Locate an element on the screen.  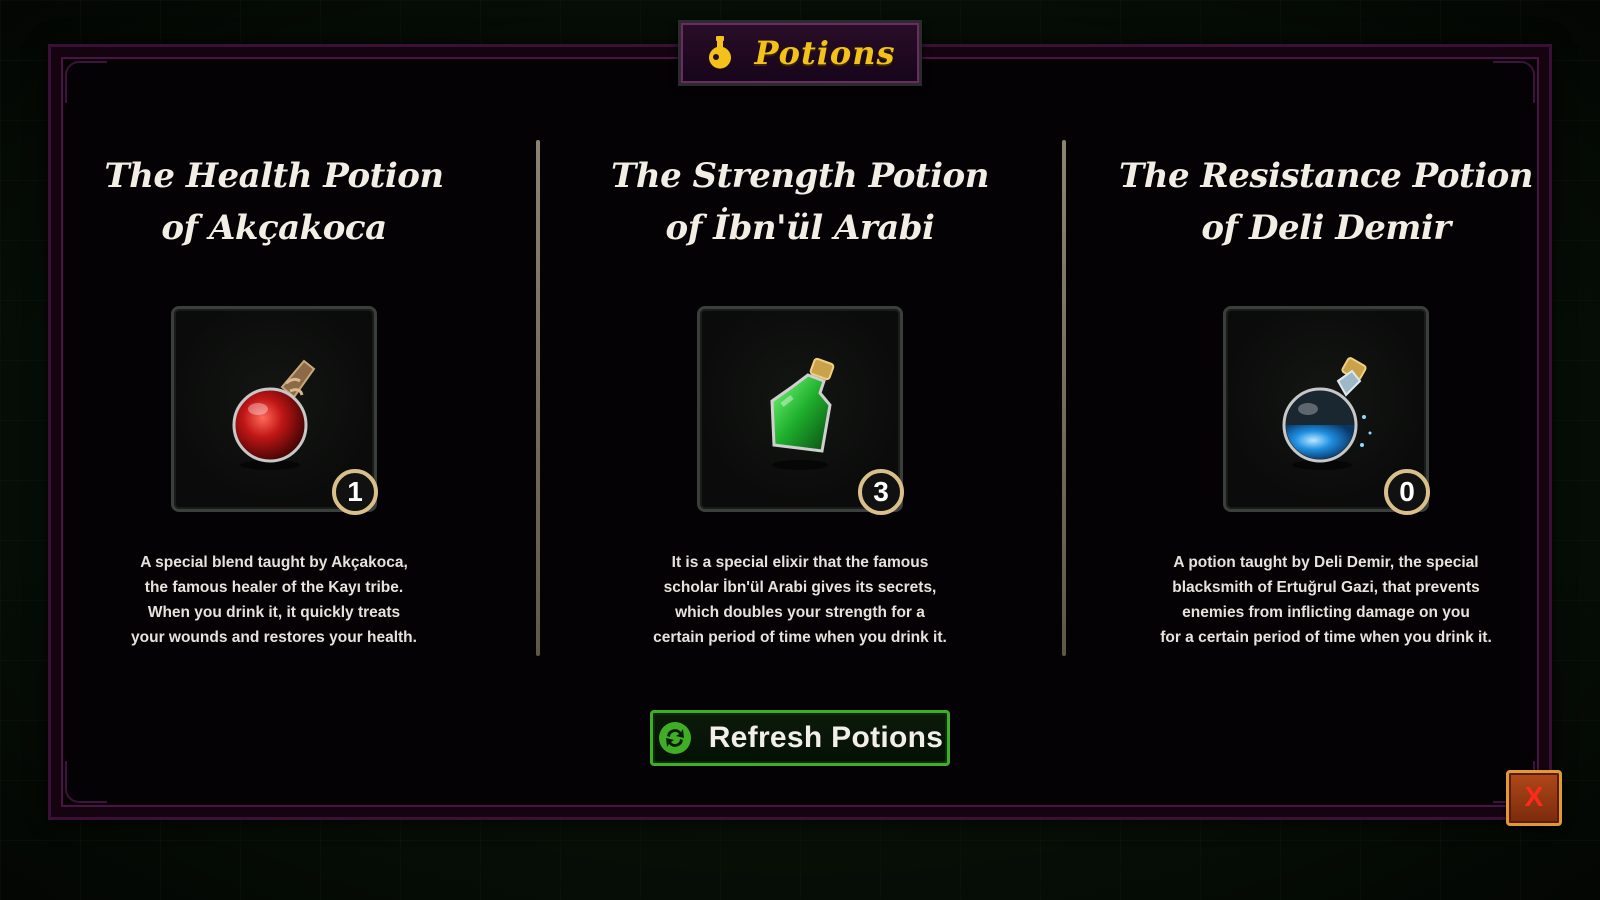
potion-slot: 1 is located at coordinates (274, 410).